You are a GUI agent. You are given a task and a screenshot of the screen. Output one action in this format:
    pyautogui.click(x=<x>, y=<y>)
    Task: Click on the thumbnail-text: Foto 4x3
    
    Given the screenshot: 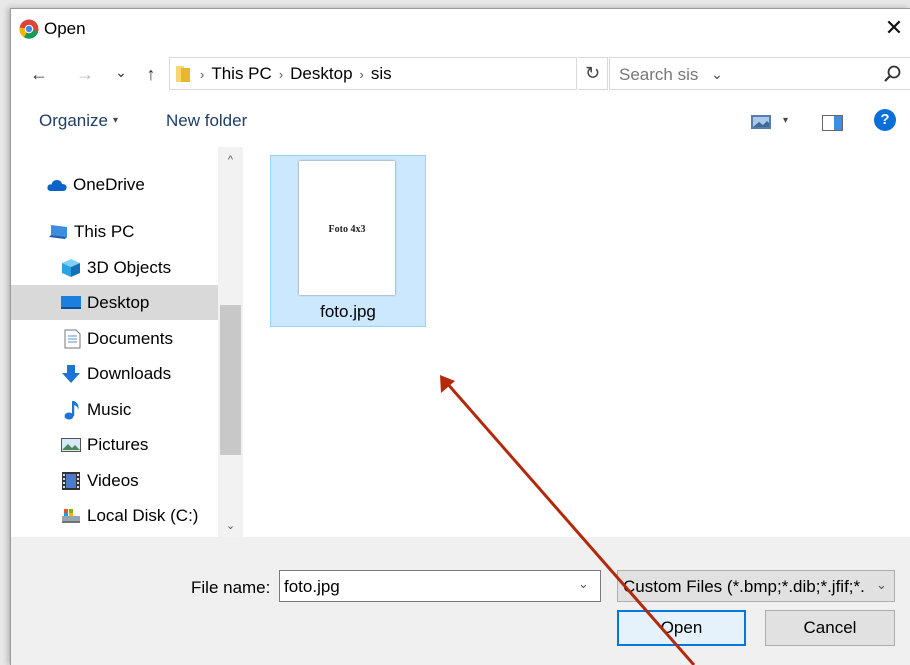 What is the action you would take?
    pyautogui.click(x=347, y=229)
    